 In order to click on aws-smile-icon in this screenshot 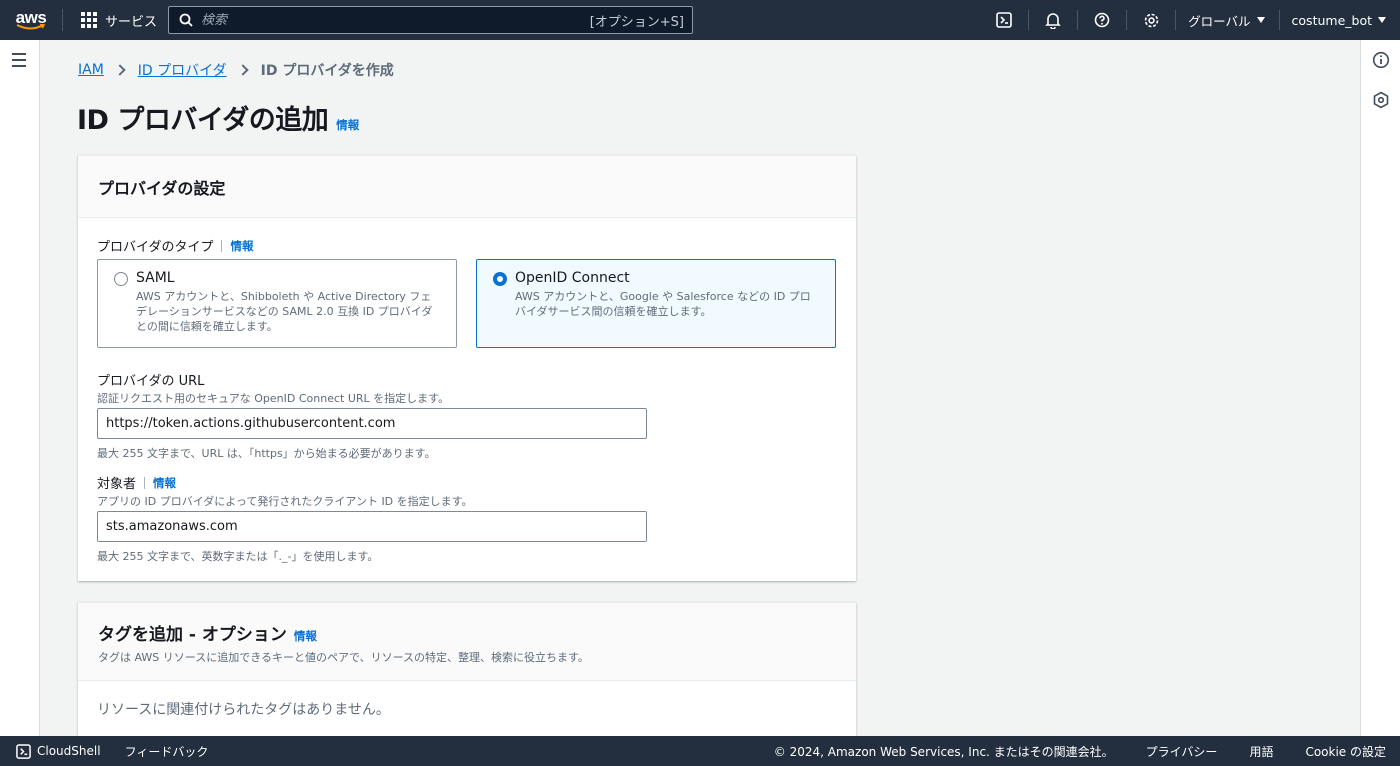, I will do `click(31, 26)`.